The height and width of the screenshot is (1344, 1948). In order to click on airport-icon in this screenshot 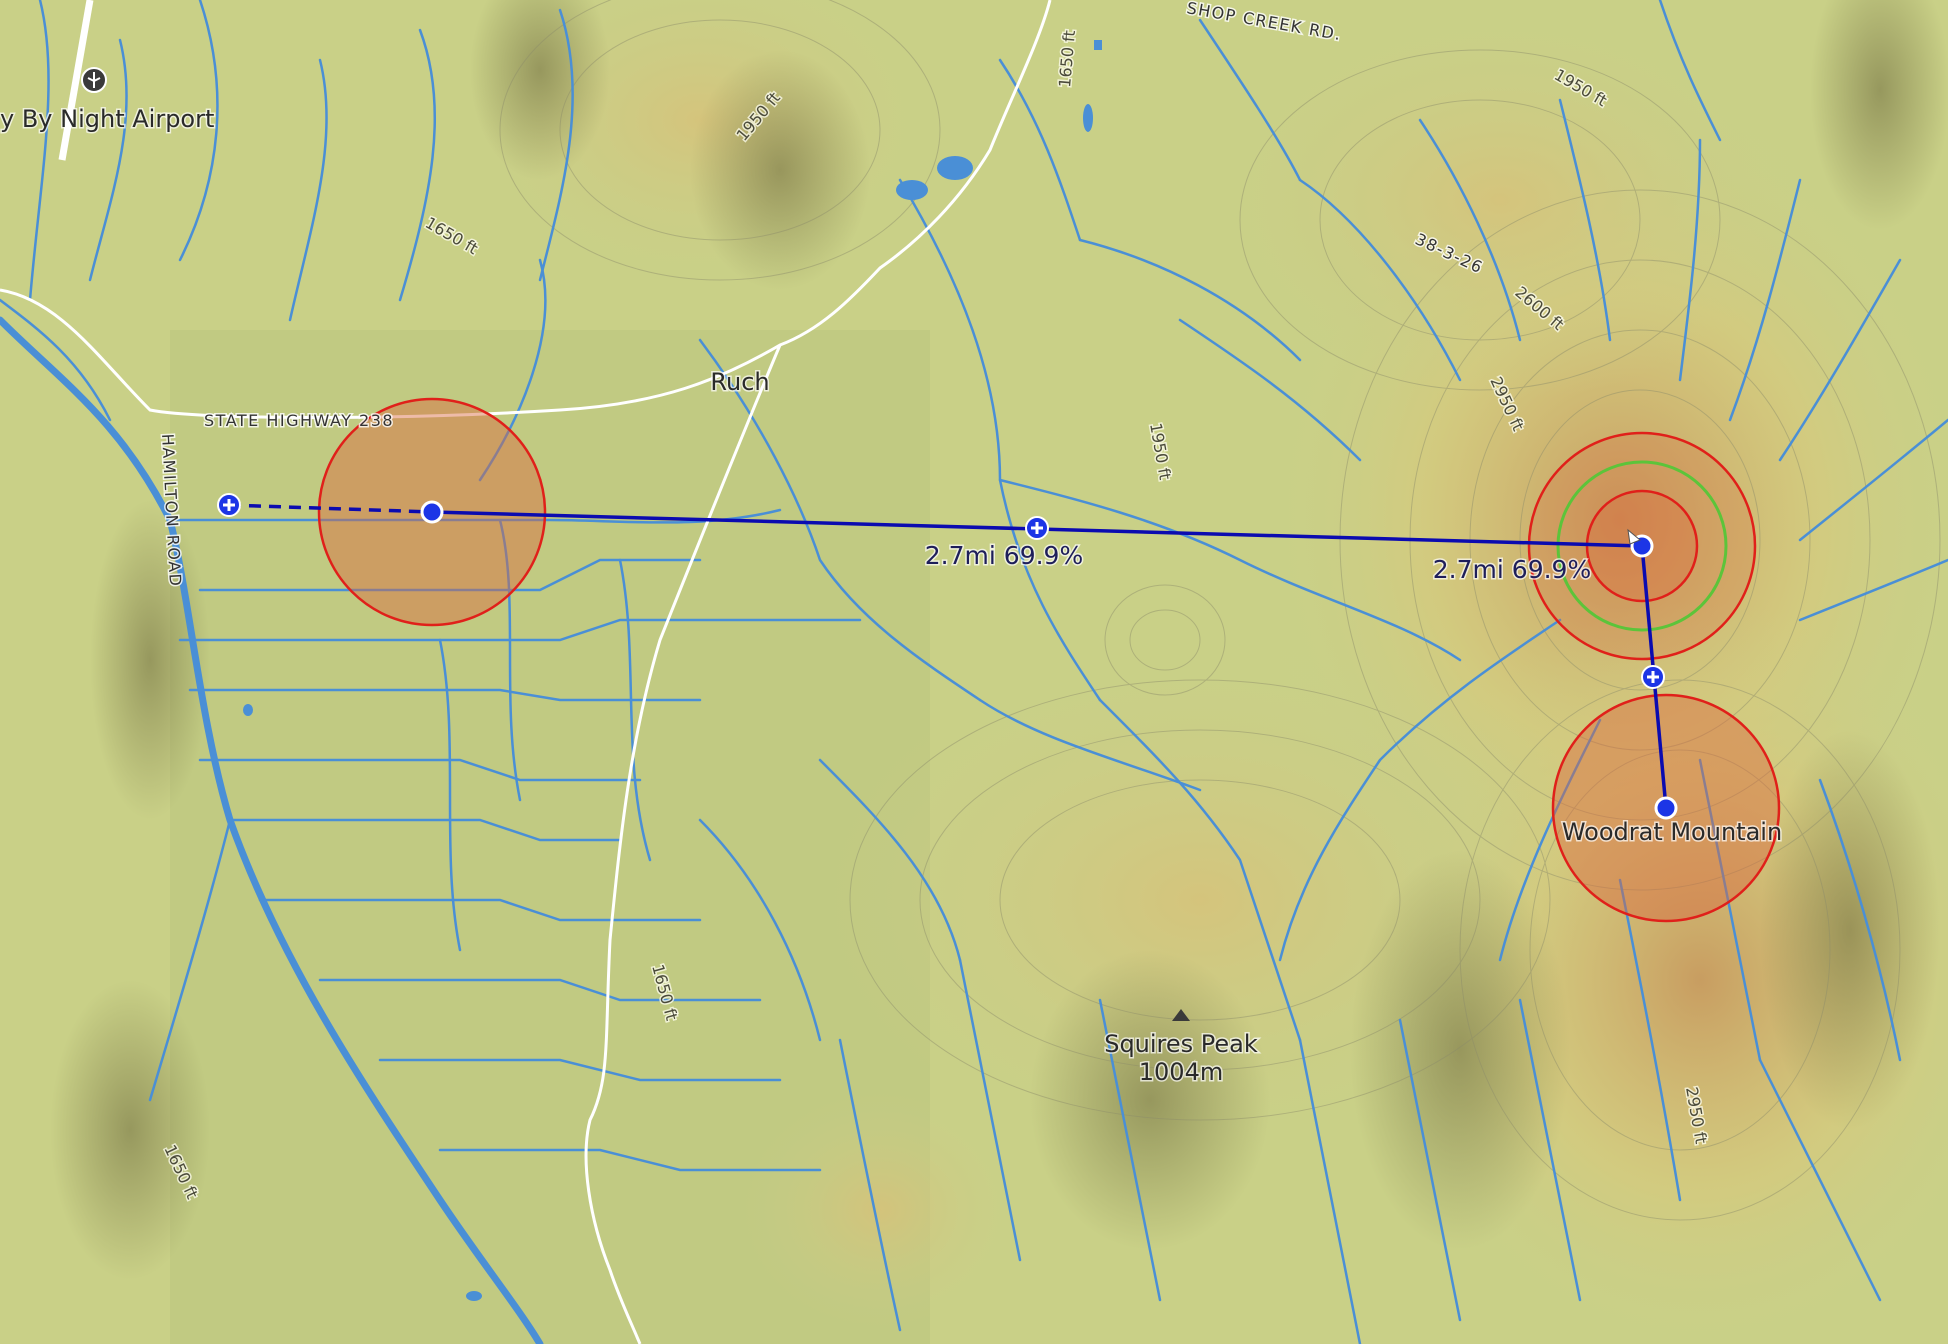, I will do `click(94, 80)`.